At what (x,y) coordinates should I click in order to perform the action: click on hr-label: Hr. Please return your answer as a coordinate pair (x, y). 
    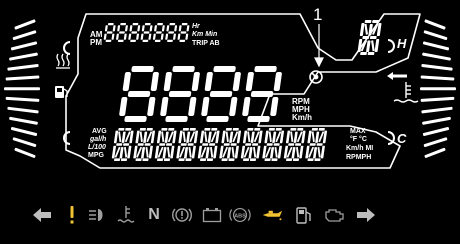
    Looking at the image, I should click on (196, 26).